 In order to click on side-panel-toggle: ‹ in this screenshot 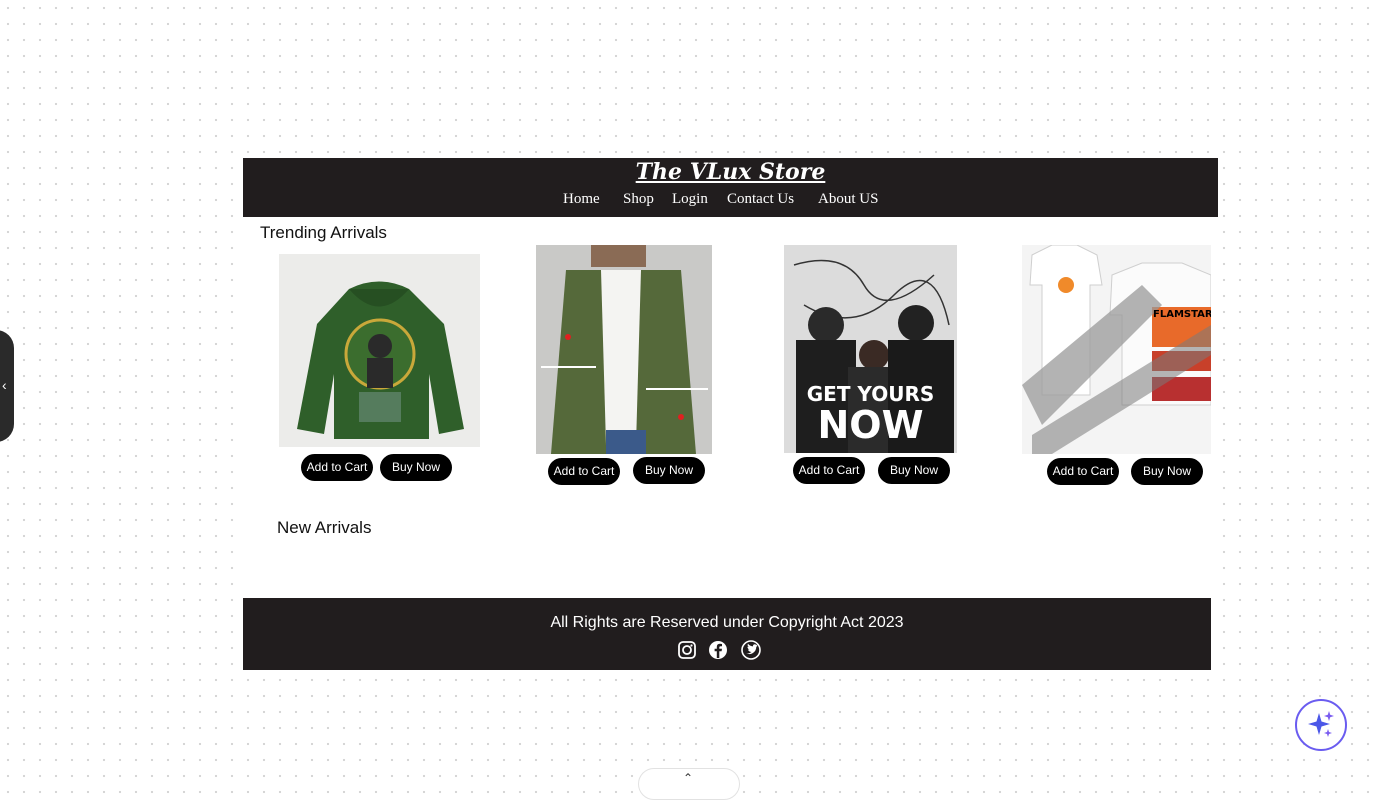, I will do `click(7, 386)`.